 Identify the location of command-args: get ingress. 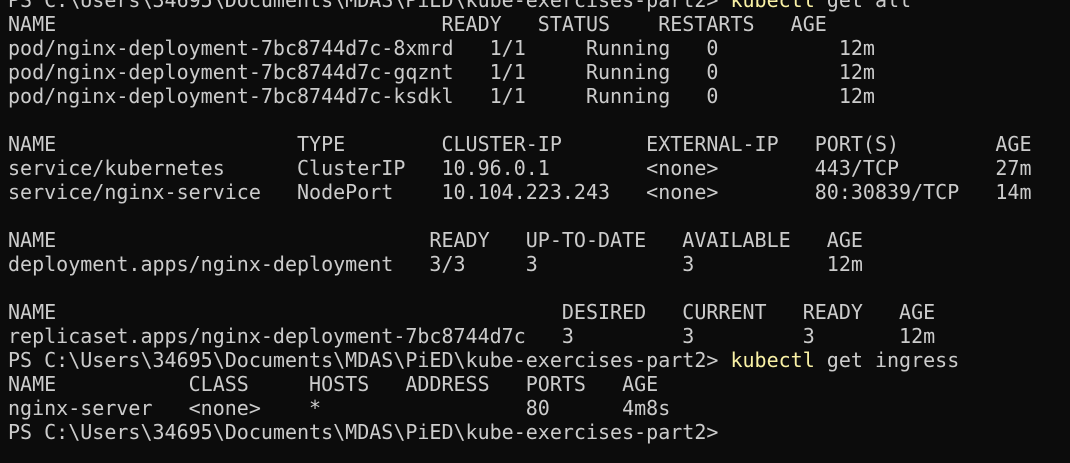
(887, 360).